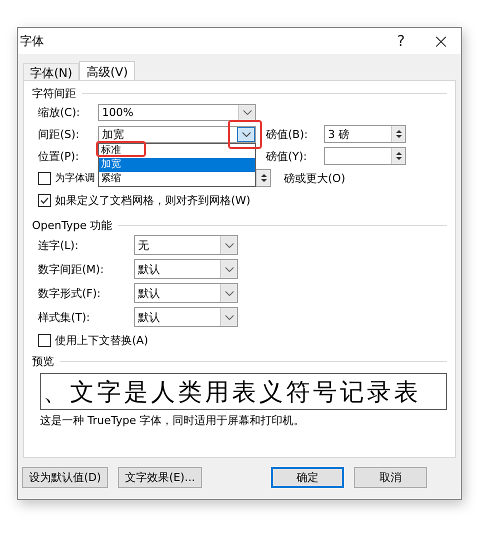 This screenshot has height=548, width=481. I want to click on field-label: 数字间距(M):, so click(71, 269).